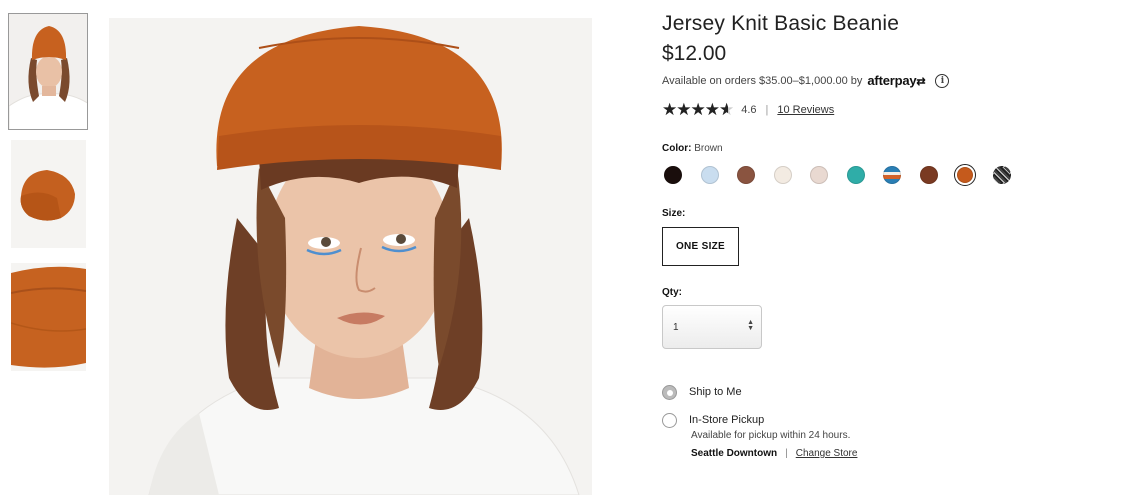  Describe the element at coordinates (827, 453) in the screenshot. I see `change-store-link: Change Store` at that location.